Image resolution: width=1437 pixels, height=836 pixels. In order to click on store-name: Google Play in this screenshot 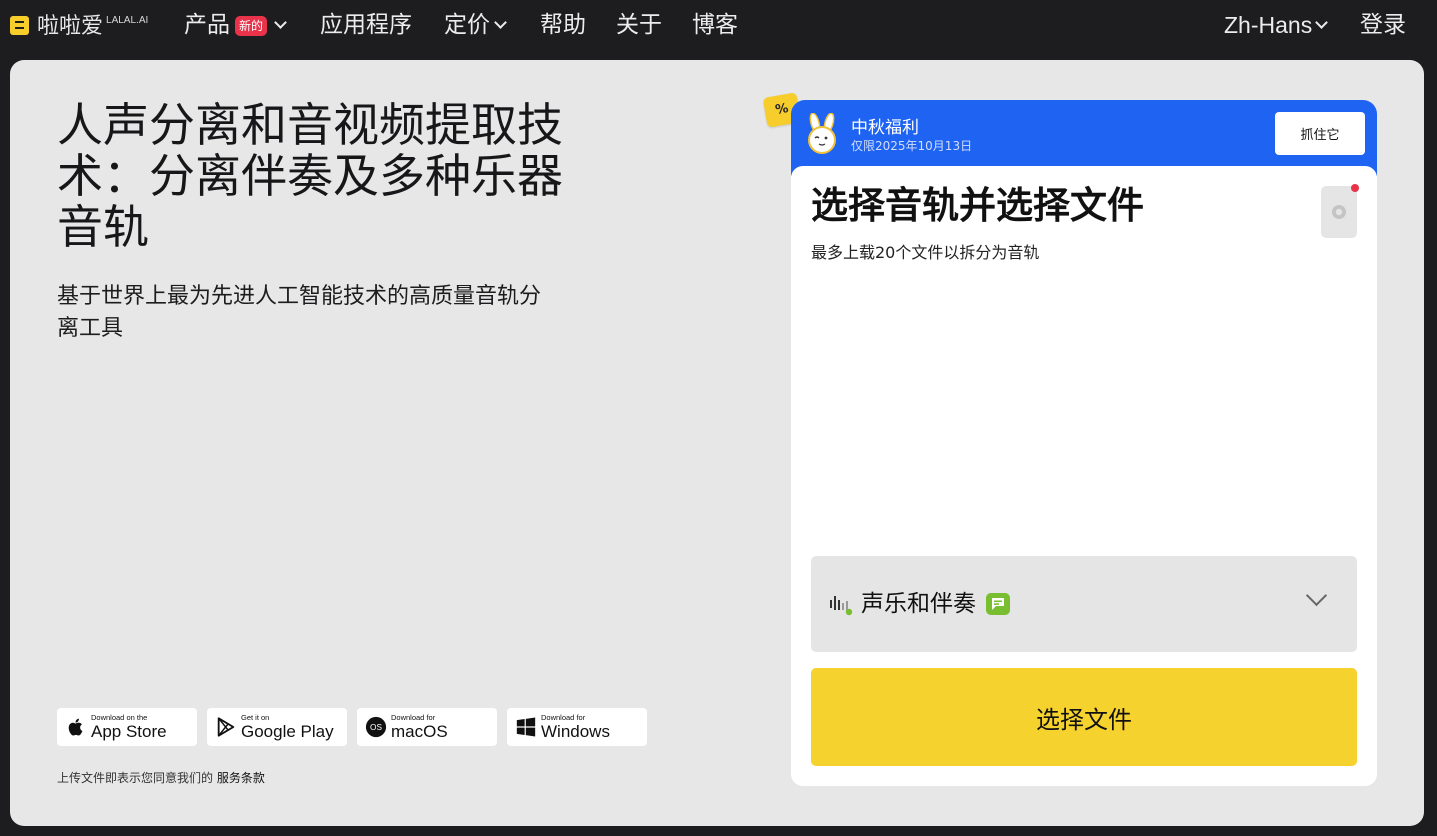, I will do `click(287, 731)`.